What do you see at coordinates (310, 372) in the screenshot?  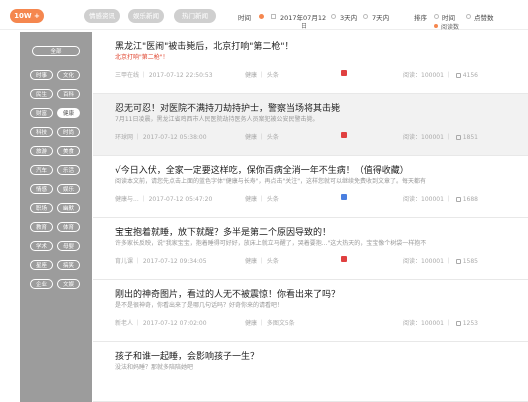 I see `article-item: 孩子和谁一起睡，会影响孩子一生？ 没法和妈睡？那就多陪陪她吧` at bounding box center [310, 372].